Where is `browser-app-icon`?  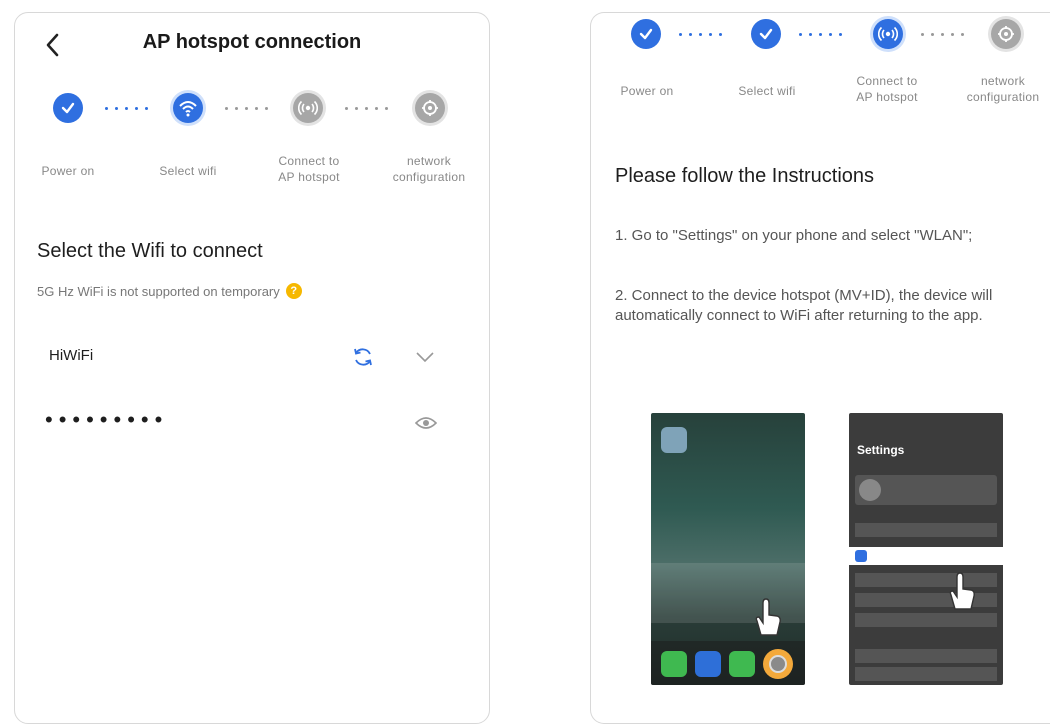
browser-app-icon is located at coordinates (708, 664).